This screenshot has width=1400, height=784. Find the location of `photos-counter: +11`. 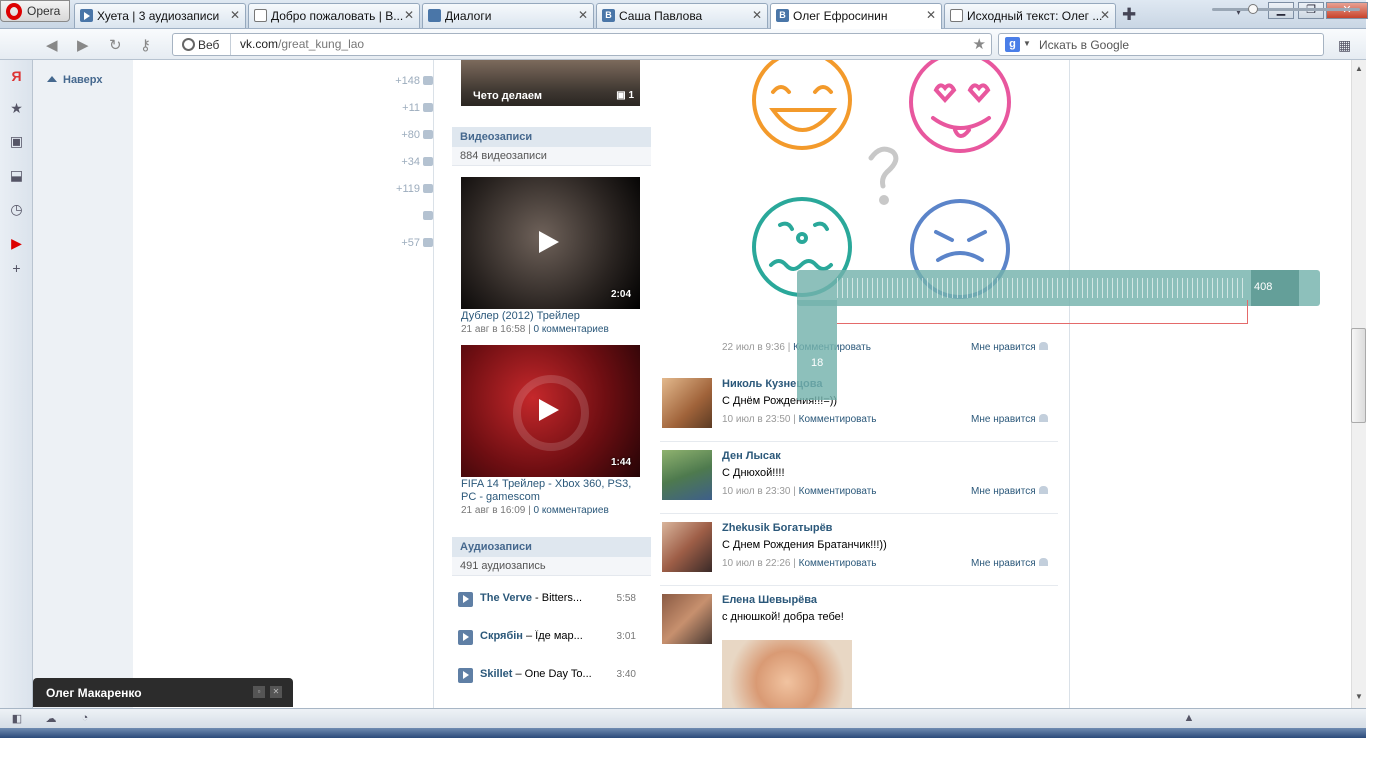

photos-counter: +11 is located at coordinates (403, 108).